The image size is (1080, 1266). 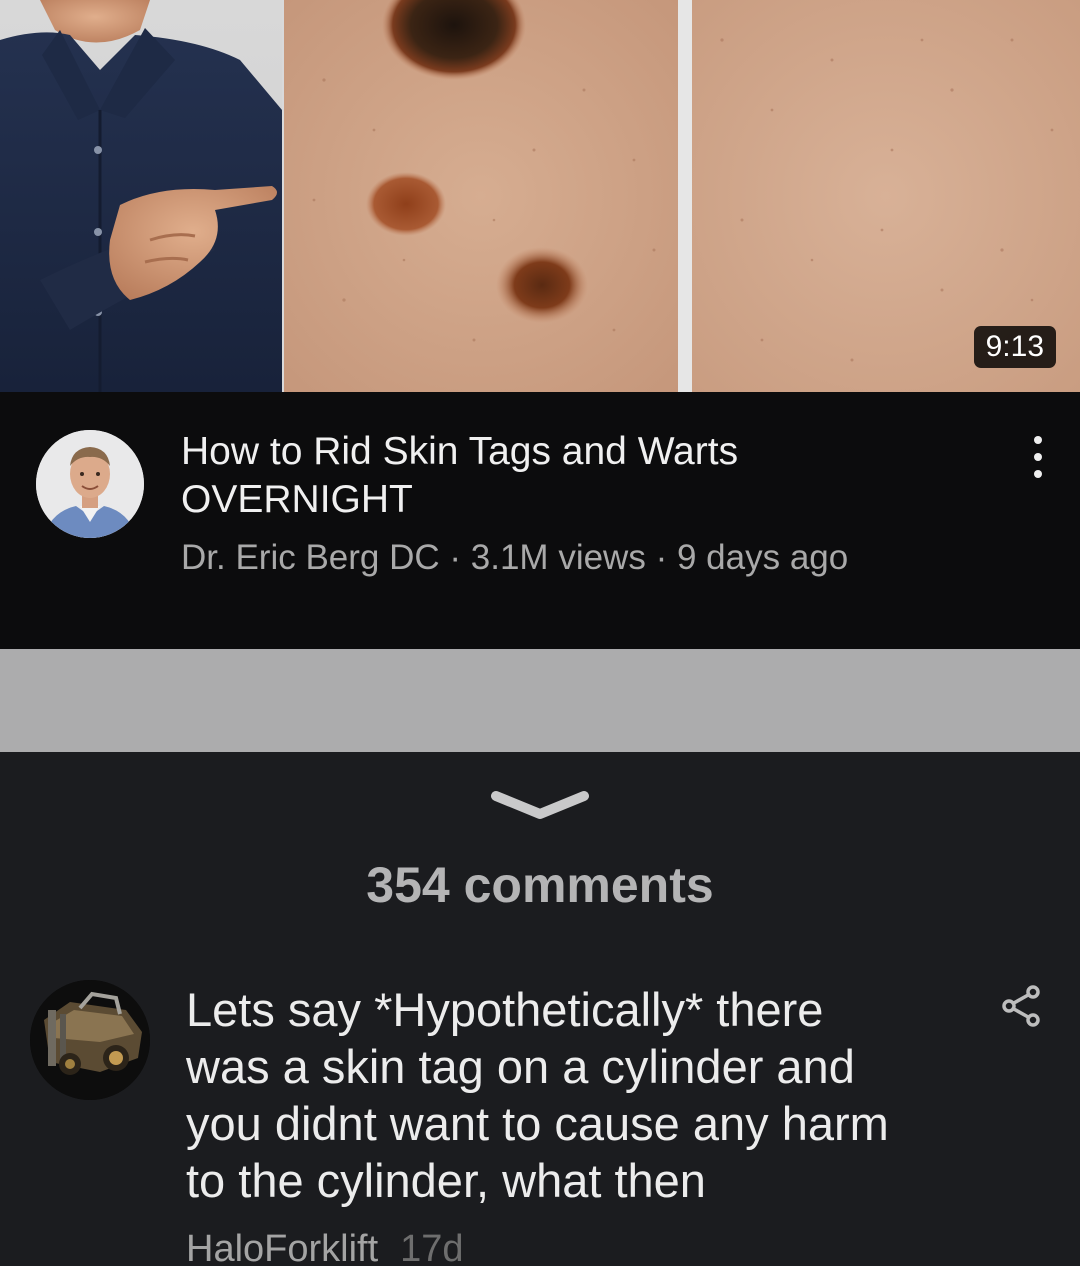 What do you see at coordinates (685, 196) in the screenshot?
I see `thumbnail-divider` at bounding box center [685, 196].